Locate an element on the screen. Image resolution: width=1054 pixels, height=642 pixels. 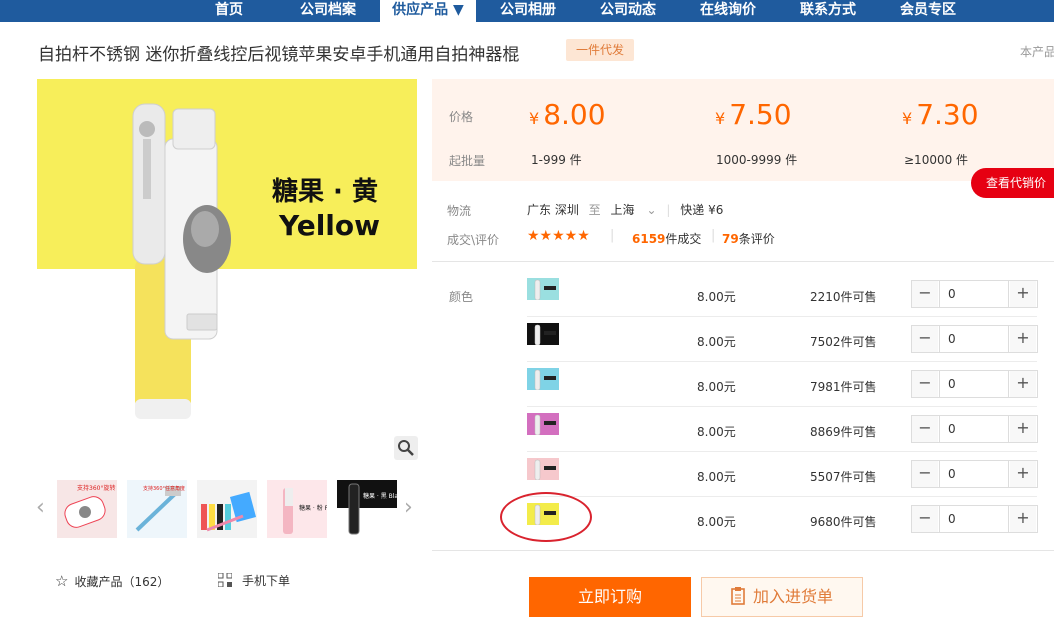
star-outline-icon: ☆ is located at coordinates (62, 581).